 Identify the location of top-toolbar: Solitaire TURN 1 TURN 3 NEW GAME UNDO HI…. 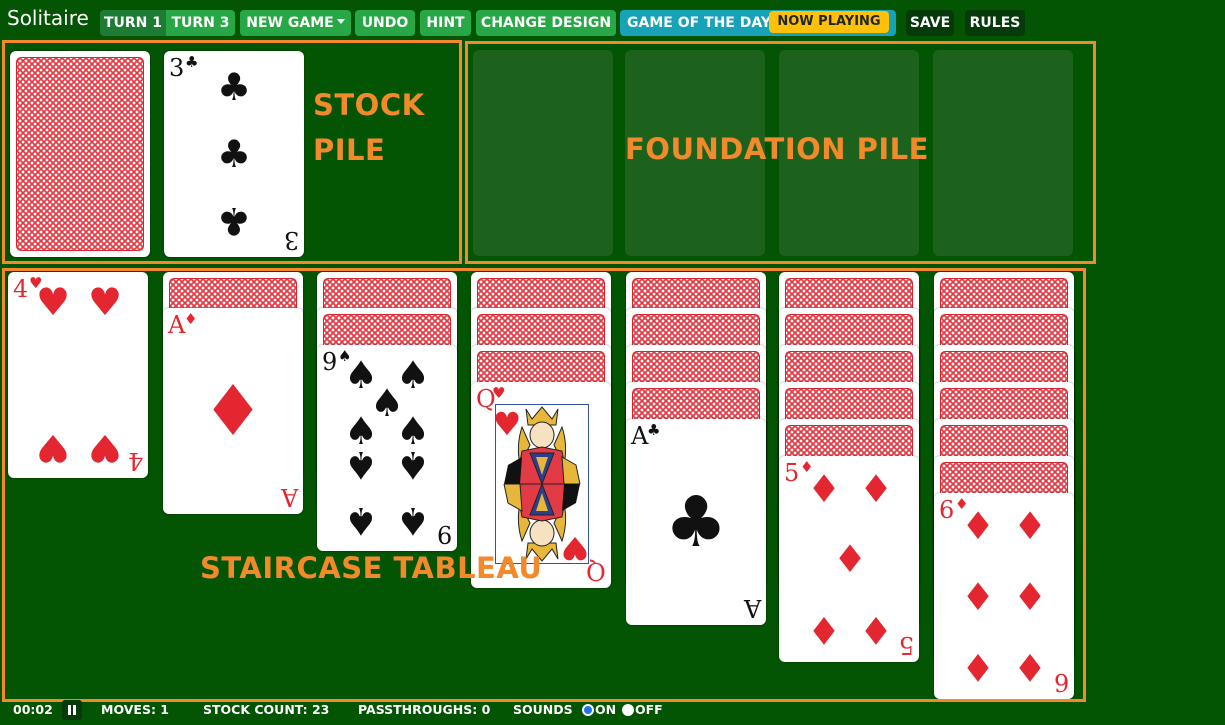
(612, 22).